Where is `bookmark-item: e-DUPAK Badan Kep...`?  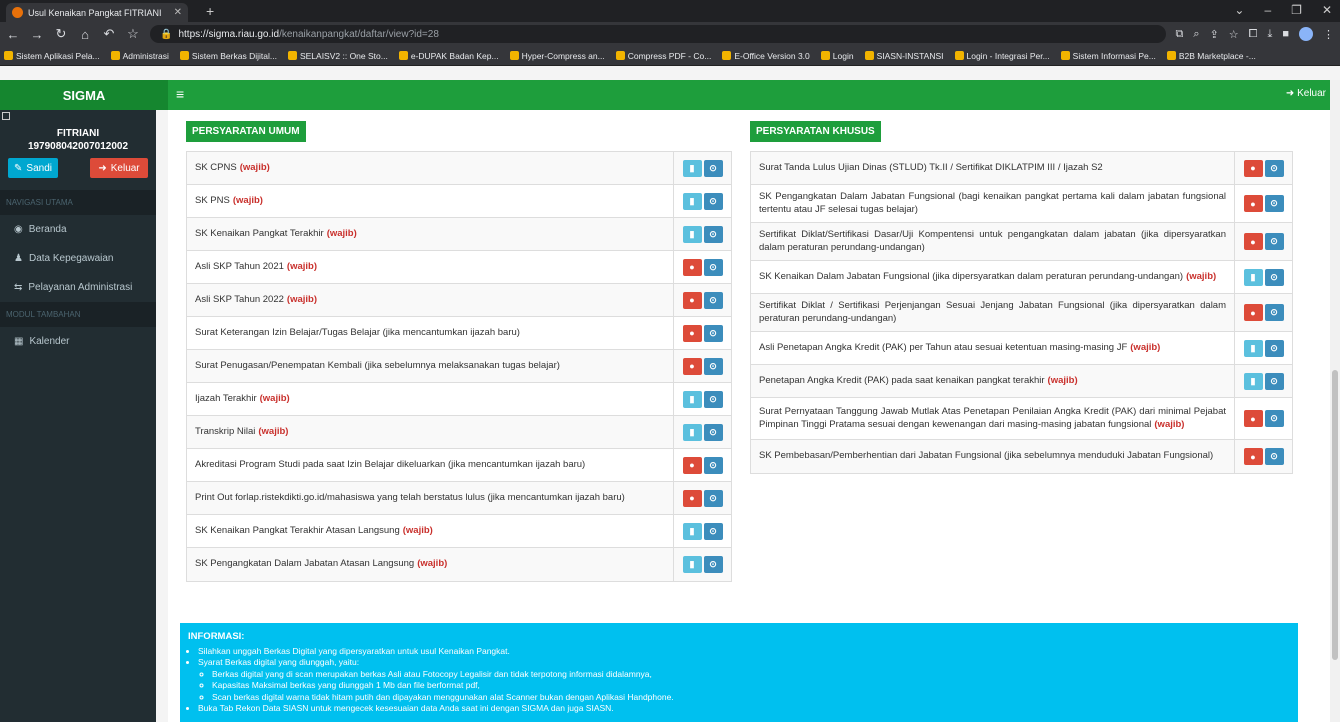
bookmark-item: e-DUPAK Badan Kep... is located at coordinates (448, 56).